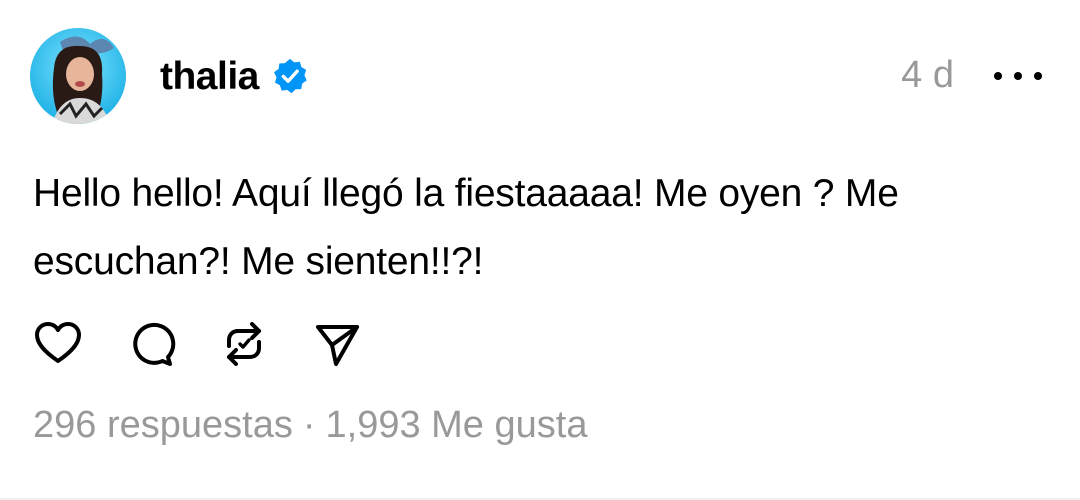  I want to click on more-options-button, so click(1018, 76).